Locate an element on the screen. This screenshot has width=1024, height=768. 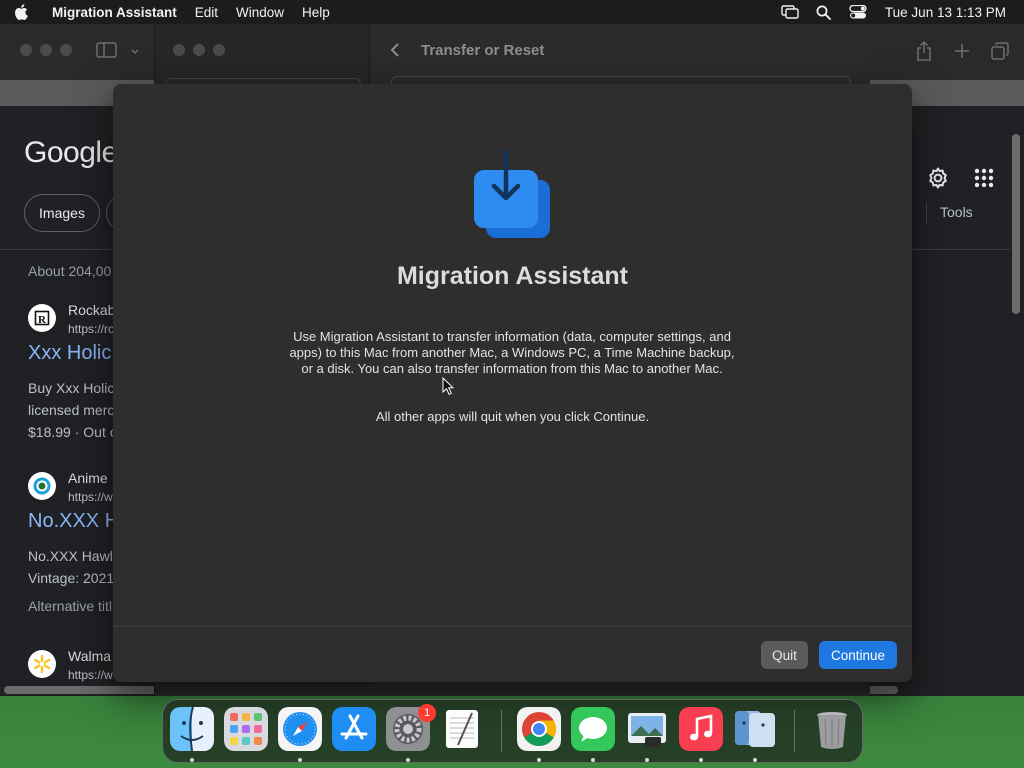
google-apps-grid-icon is located at coordinates (984, 178).